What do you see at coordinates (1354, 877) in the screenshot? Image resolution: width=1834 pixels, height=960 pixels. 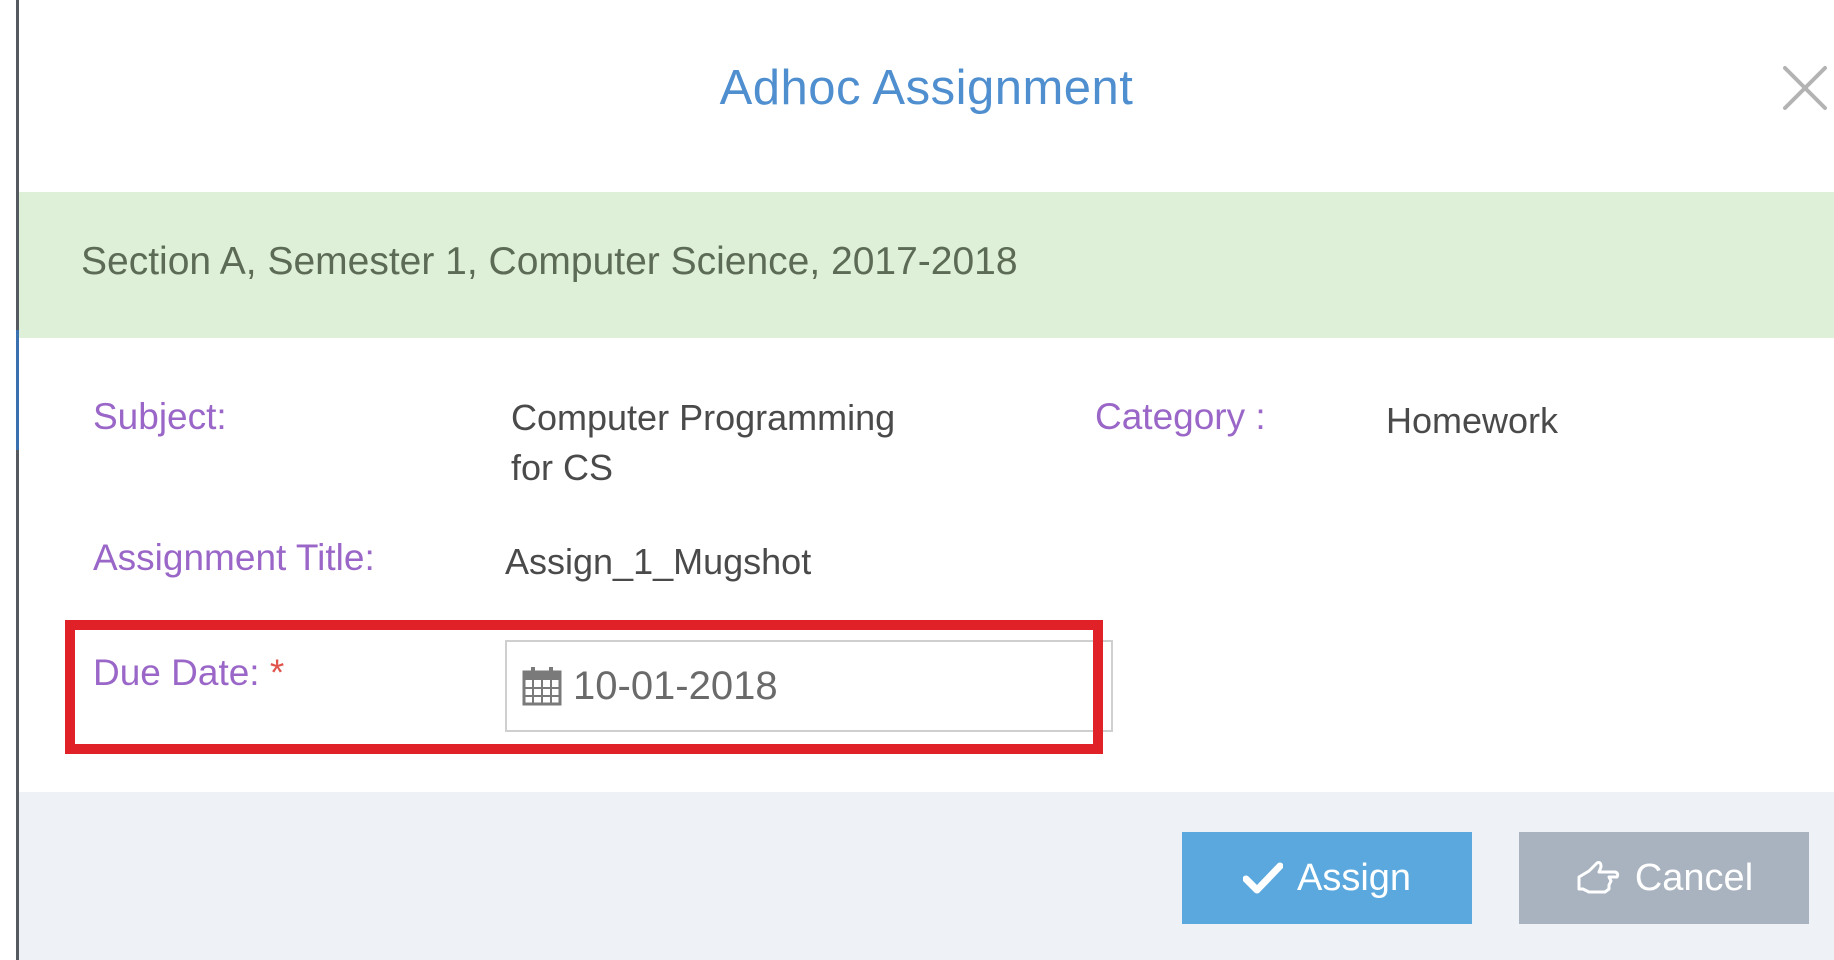 I see `assign-button-label: Assign` at bounding box center [1354, 877].